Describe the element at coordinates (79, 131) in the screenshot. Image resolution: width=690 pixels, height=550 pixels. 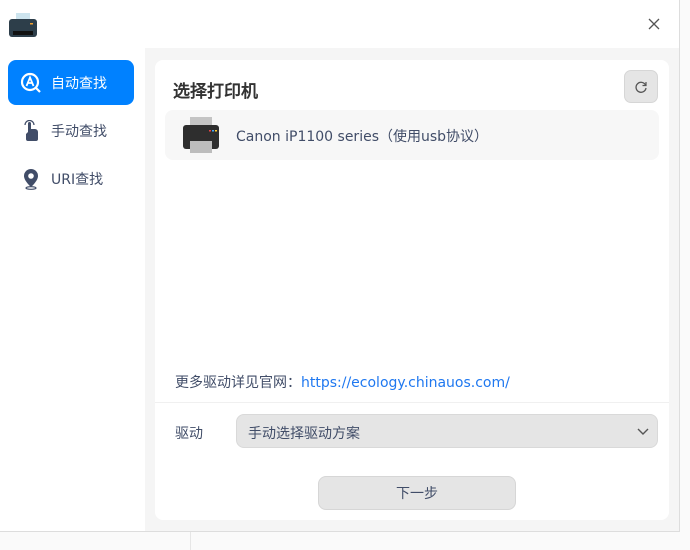
I see `sidebar-item-label: 手动查找` at that location.